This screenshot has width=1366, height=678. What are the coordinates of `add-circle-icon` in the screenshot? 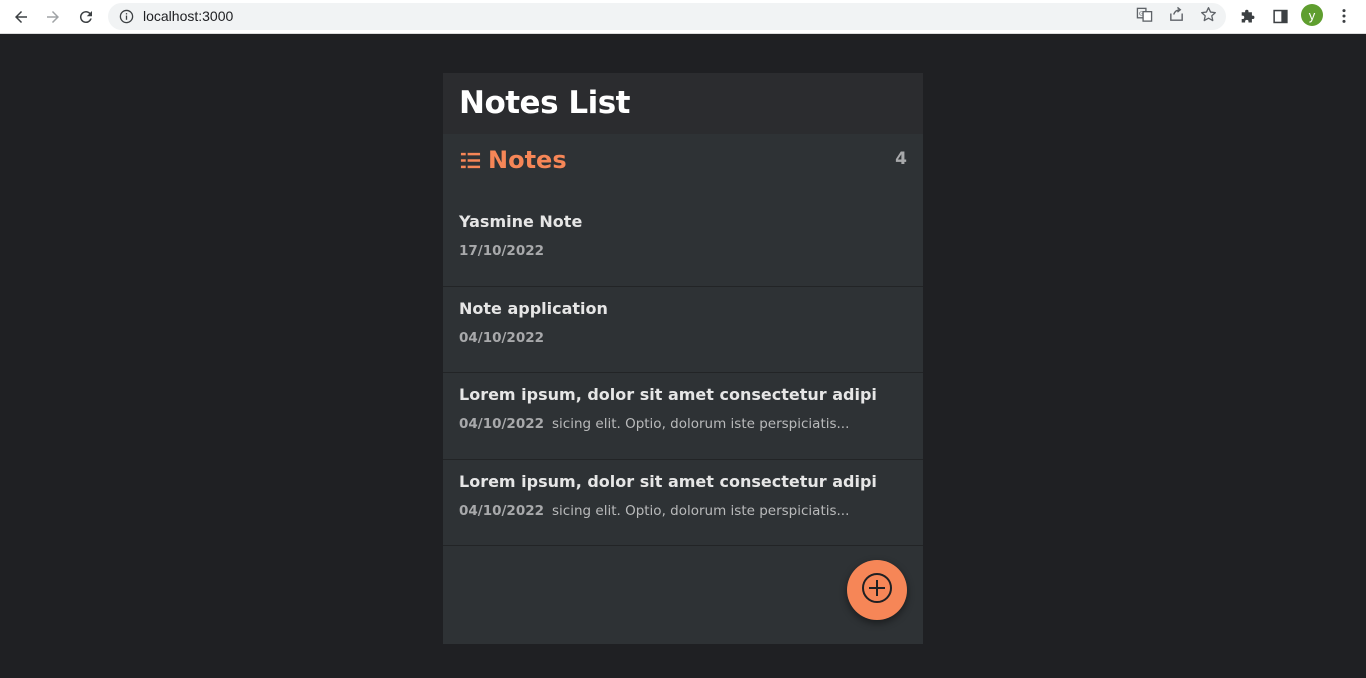 It's located at (877, 590).